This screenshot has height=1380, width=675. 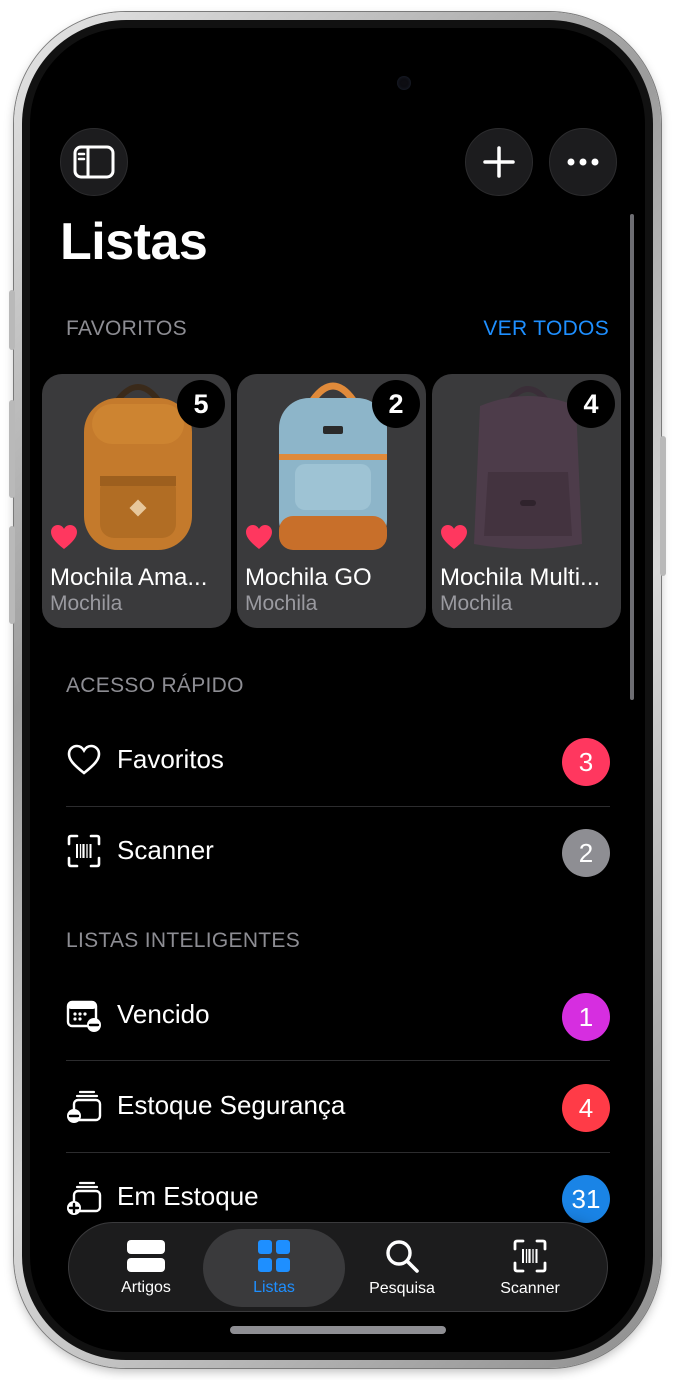 What do you see at coordinates (170, 759) in the screenshot?
I see `row-label: Favoritos` at bounding box center [170, 759].